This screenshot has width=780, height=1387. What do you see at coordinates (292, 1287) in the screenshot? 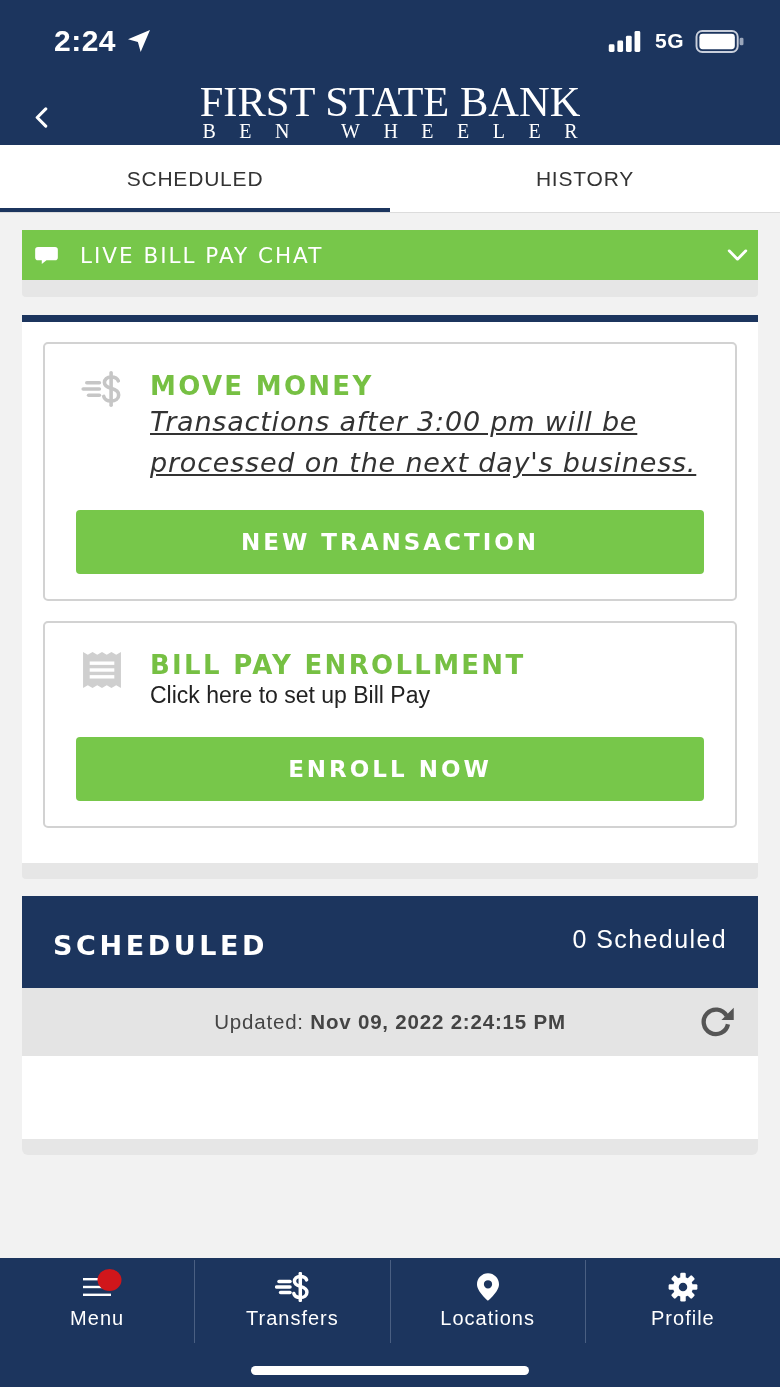
I see `dollar-lines-icon` at bounding box center [292, 1287].